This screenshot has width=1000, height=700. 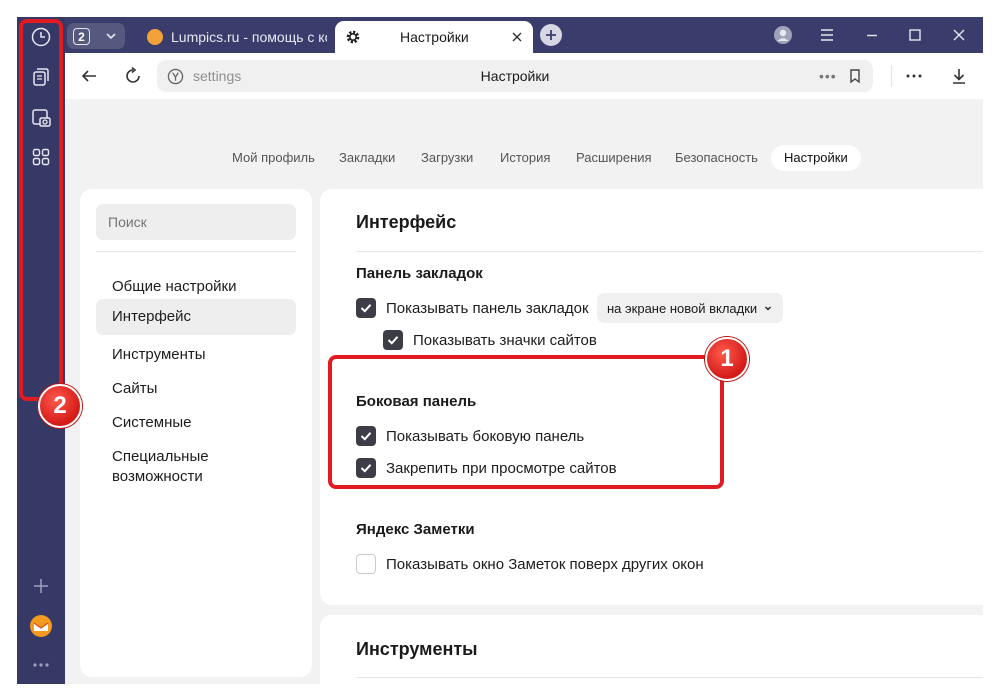 What do you see at coordinates (855, 76) in the screenshot?
I see `bookmark-icon` at bounding box center [855, 76].